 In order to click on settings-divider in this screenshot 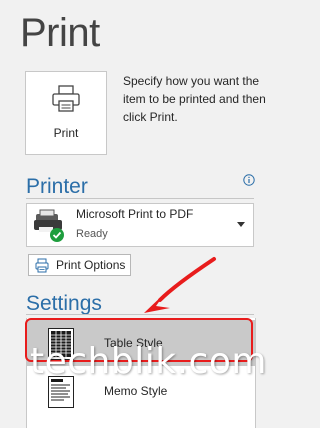, I will do `click(140, 314)`.